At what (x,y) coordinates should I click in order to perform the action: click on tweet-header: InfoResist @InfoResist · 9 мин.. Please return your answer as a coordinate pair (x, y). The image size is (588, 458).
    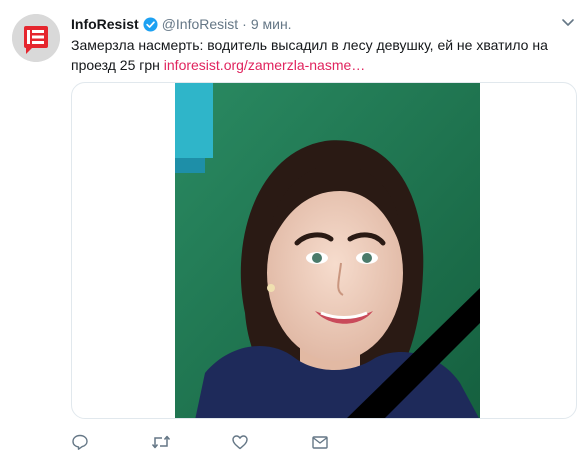
    Looking at the image, I should click on (181, 24).